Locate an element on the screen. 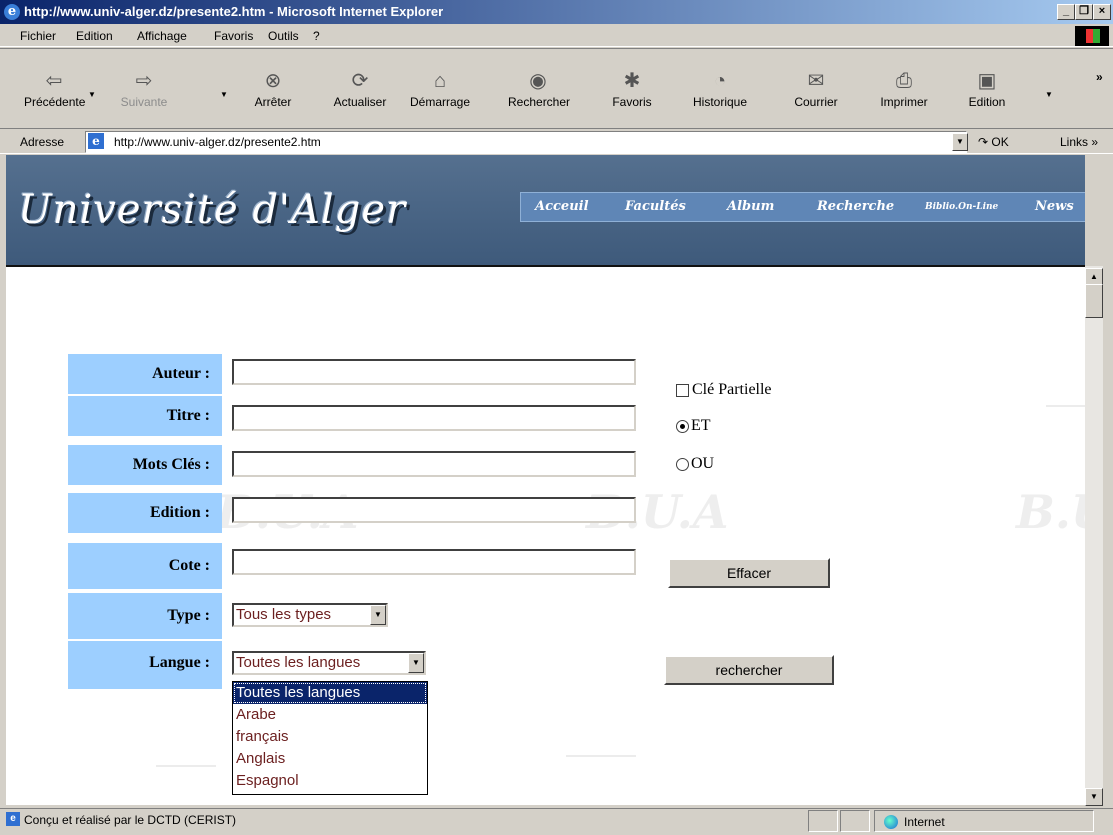 The image size is (1113, 835). go-button: ↷ OK is located at coordinates (993, 142).